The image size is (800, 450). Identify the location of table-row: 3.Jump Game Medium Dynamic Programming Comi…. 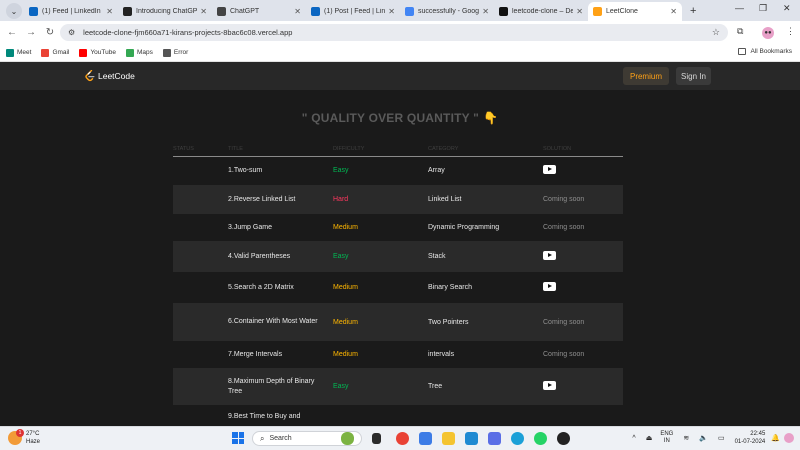
(398, 227).